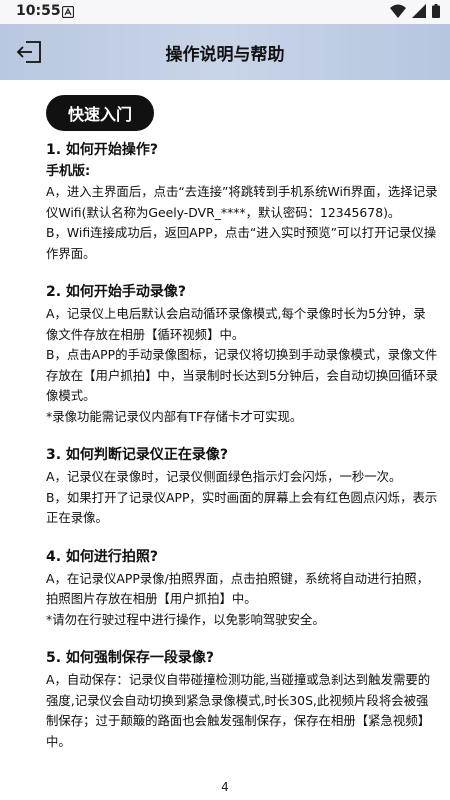 The width and height of the screenshot is (450, 800). What do you see at coordinates (436, 11) in the screenshot?
I see `battery-icon` at bounding box center [436, 11].